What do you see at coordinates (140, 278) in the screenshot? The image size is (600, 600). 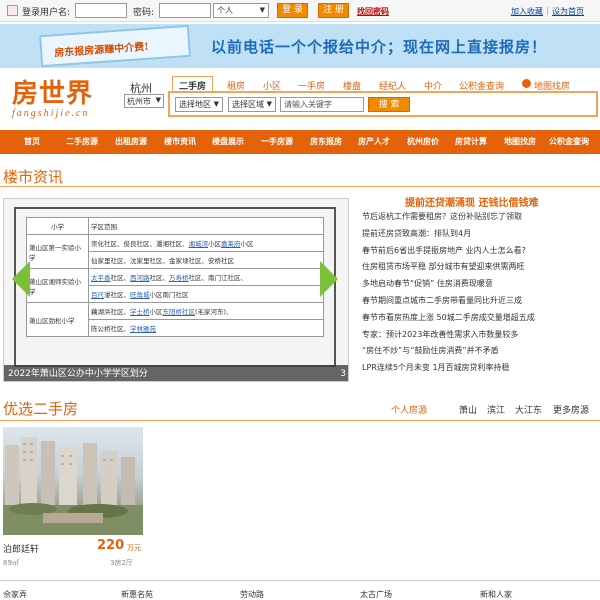 I see `district-text: 西河路` at bounding box center [140, 278].